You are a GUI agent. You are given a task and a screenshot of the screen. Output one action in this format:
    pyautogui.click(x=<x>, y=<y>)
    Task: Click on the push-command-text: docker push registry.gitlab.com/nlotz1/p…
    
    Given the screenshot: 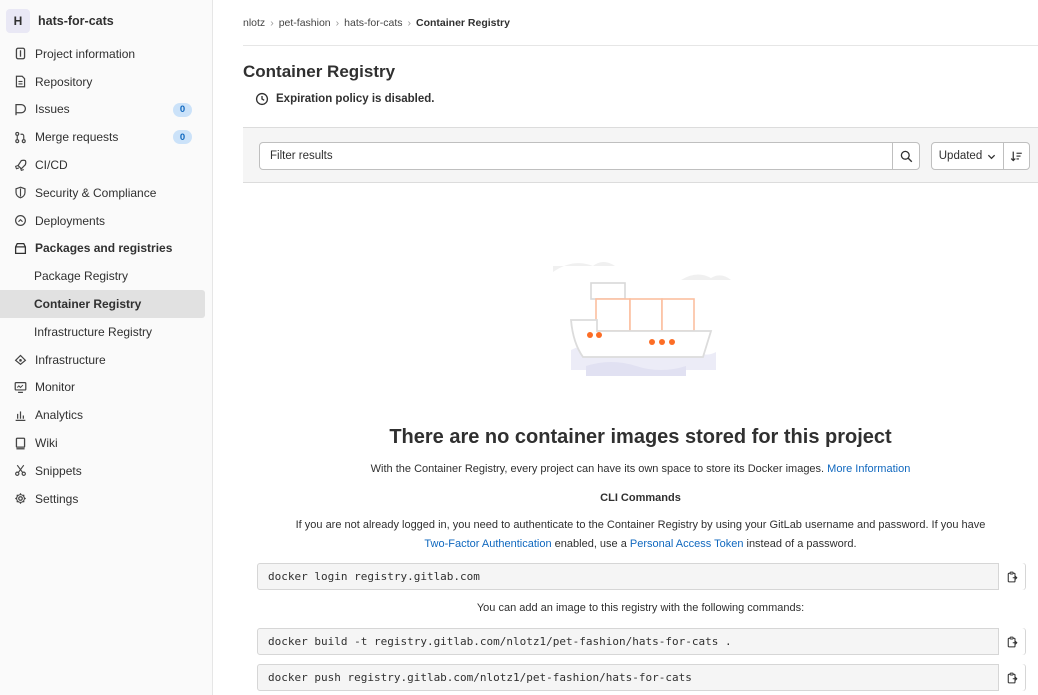 What is the action you would take?
    pyautogui.click(x=628, y=677)
    